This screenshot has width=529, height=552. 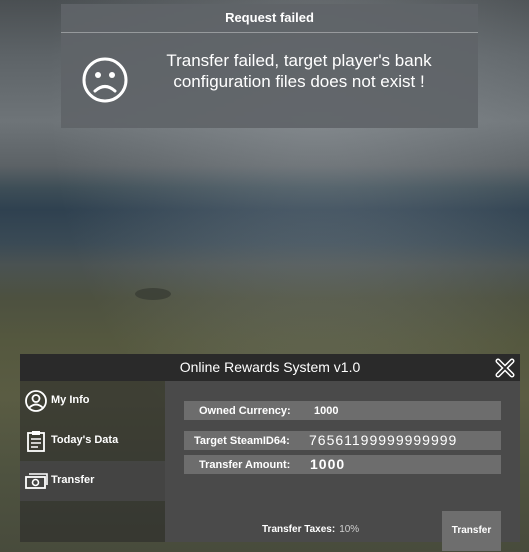 What do you see at coordinates (471, 531) in the screenshot?
I see `transfer-button: Transfer` at bounding box center [471, 531].